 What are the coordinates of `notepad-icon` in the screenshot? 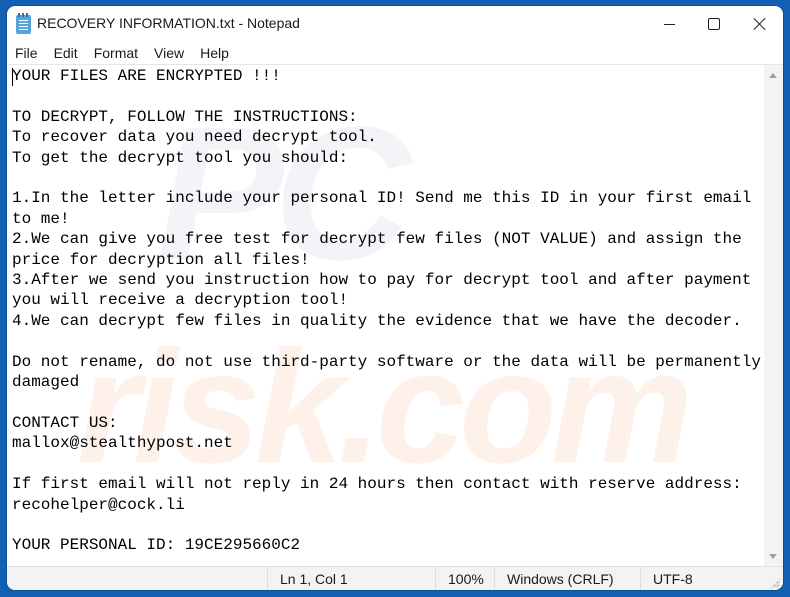 It's located at (23, 23).